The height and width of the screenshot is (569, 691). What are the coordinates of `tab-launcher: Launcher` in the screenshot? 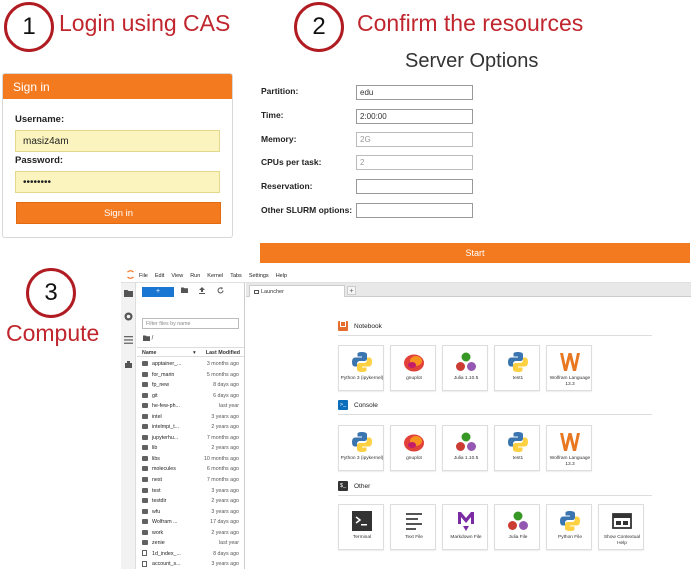 It's located at (297, 291).